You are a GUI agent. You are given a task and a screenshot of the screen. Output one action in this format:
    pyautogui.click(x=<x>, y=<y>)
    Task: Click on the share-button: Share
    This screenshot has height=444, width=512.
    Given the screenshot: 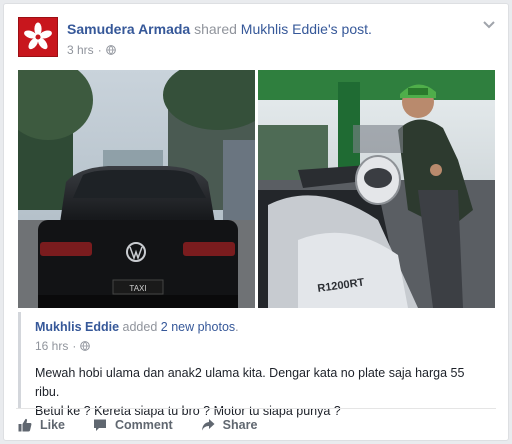 What is the action you would take?
    pyautogui.click(x=229, y=425)
    